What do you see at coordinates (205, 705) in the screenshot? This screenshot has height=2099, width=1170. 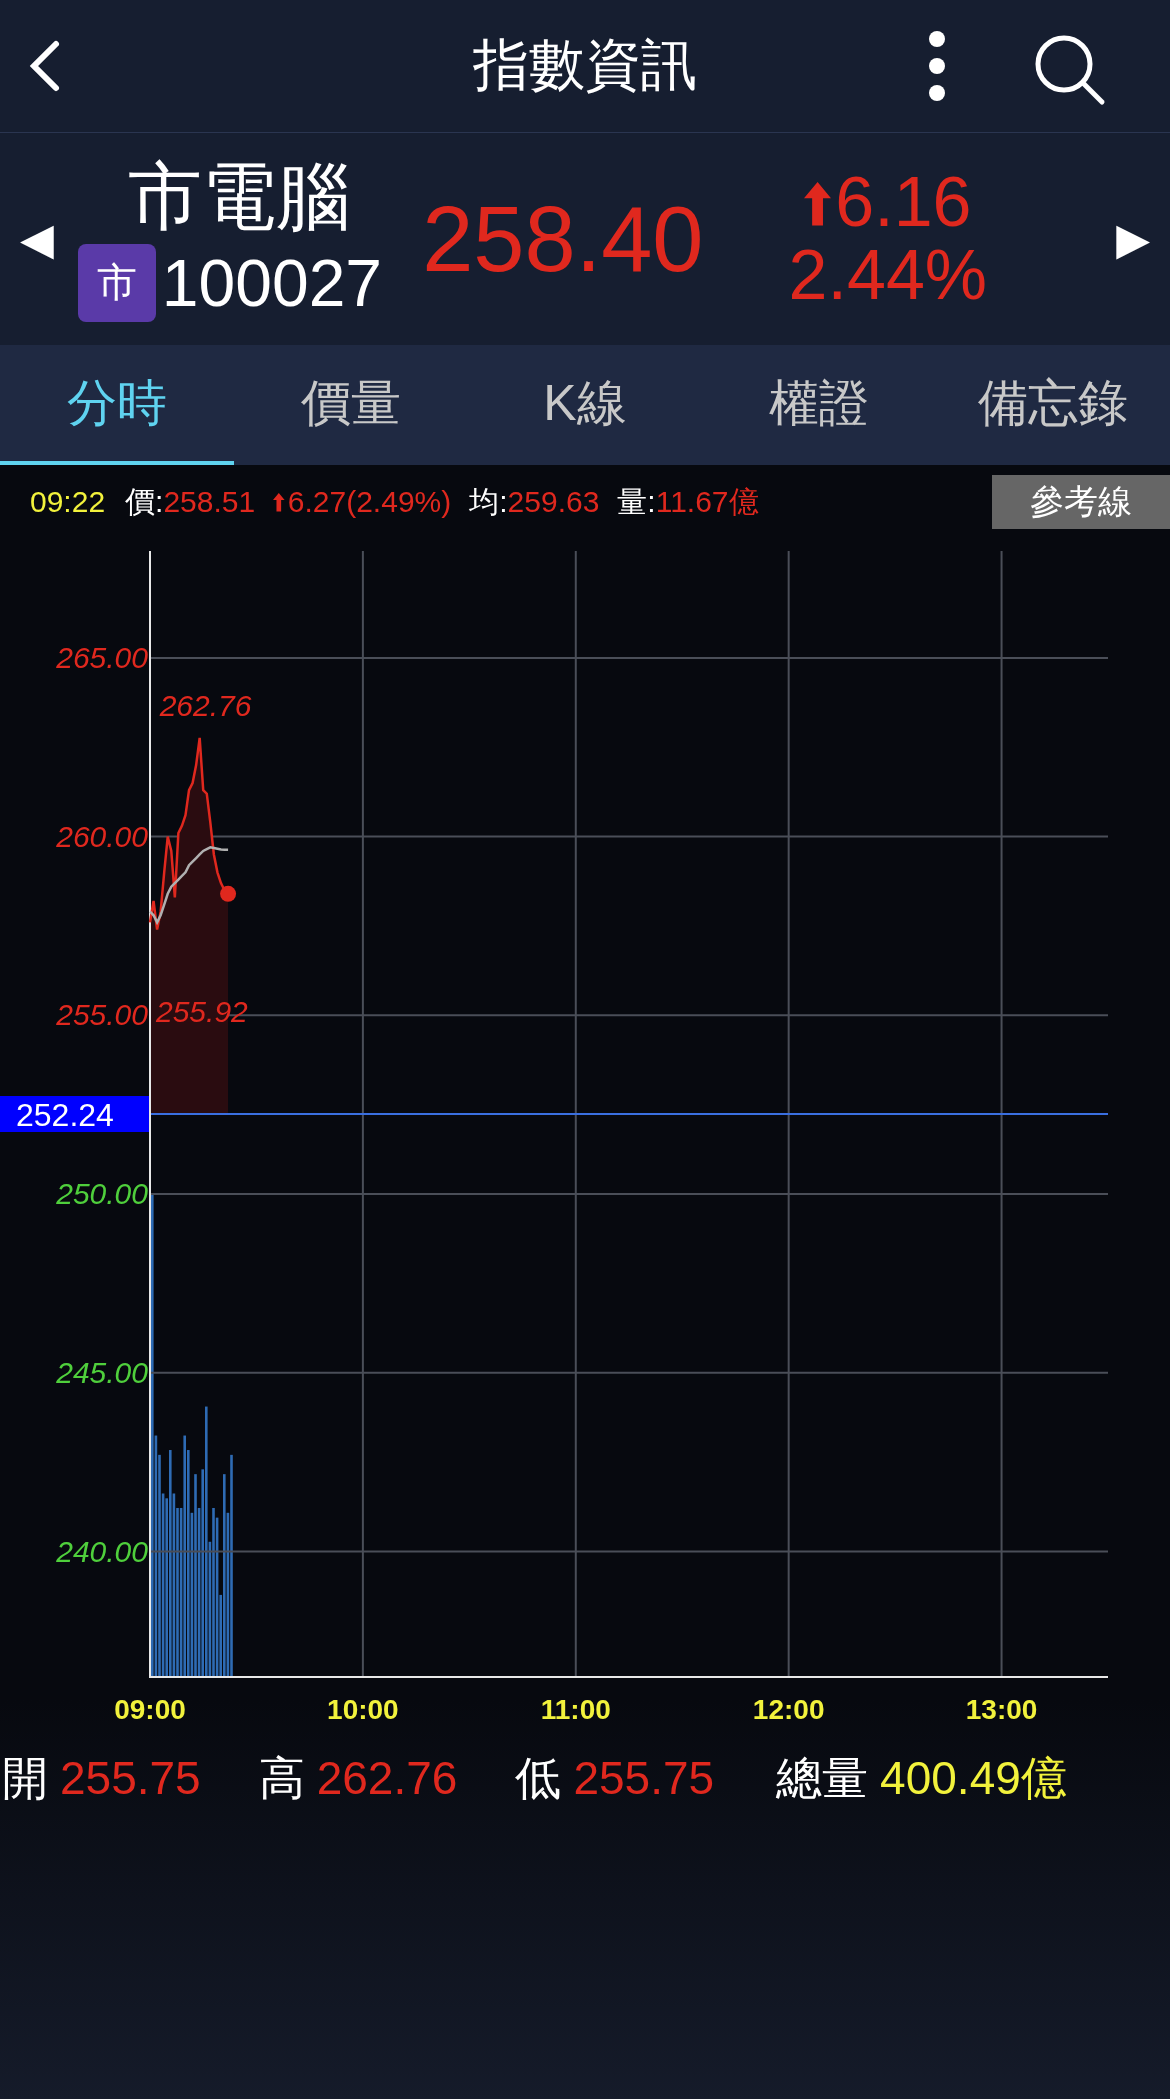 I see `high-price-label: 262.76` at bounding box center [205, 705].